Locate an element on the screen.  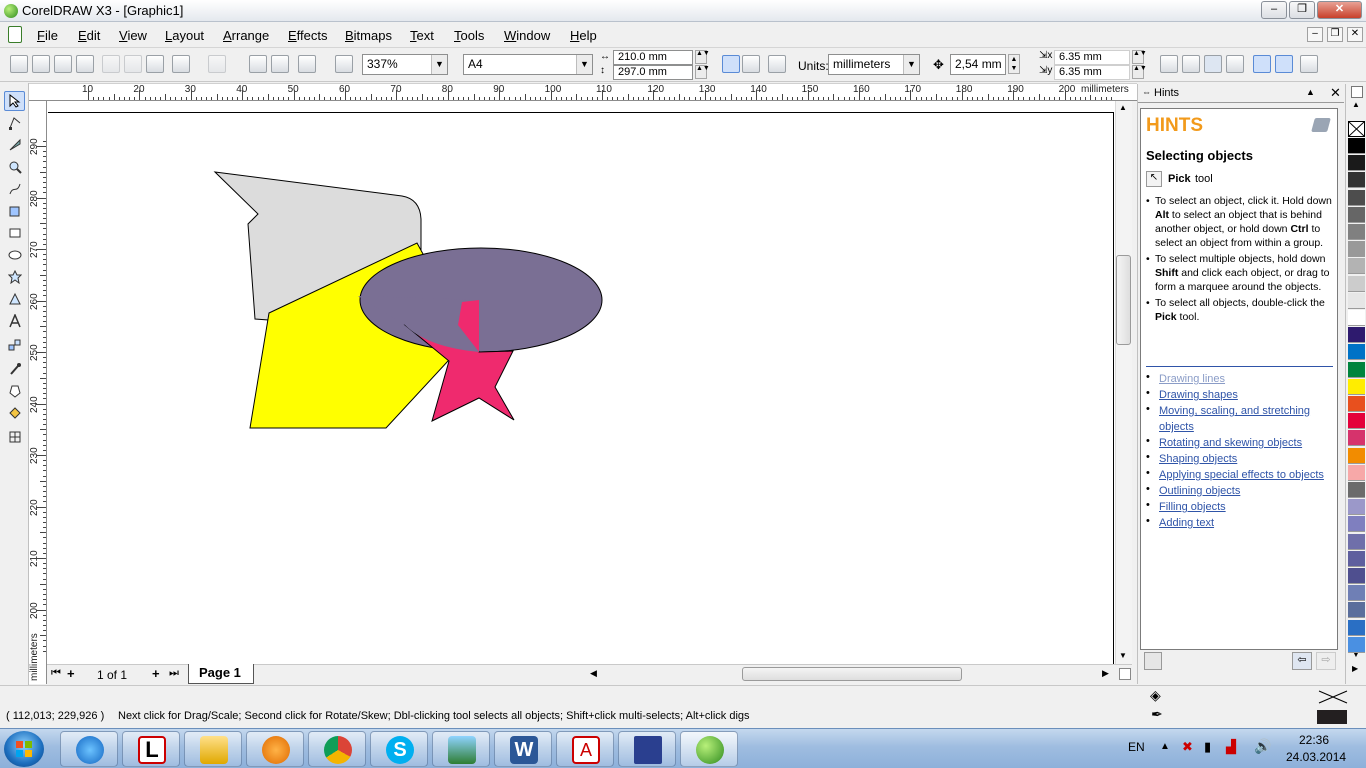
taskbar-lingvo: L is located at coordinates (151, 749).